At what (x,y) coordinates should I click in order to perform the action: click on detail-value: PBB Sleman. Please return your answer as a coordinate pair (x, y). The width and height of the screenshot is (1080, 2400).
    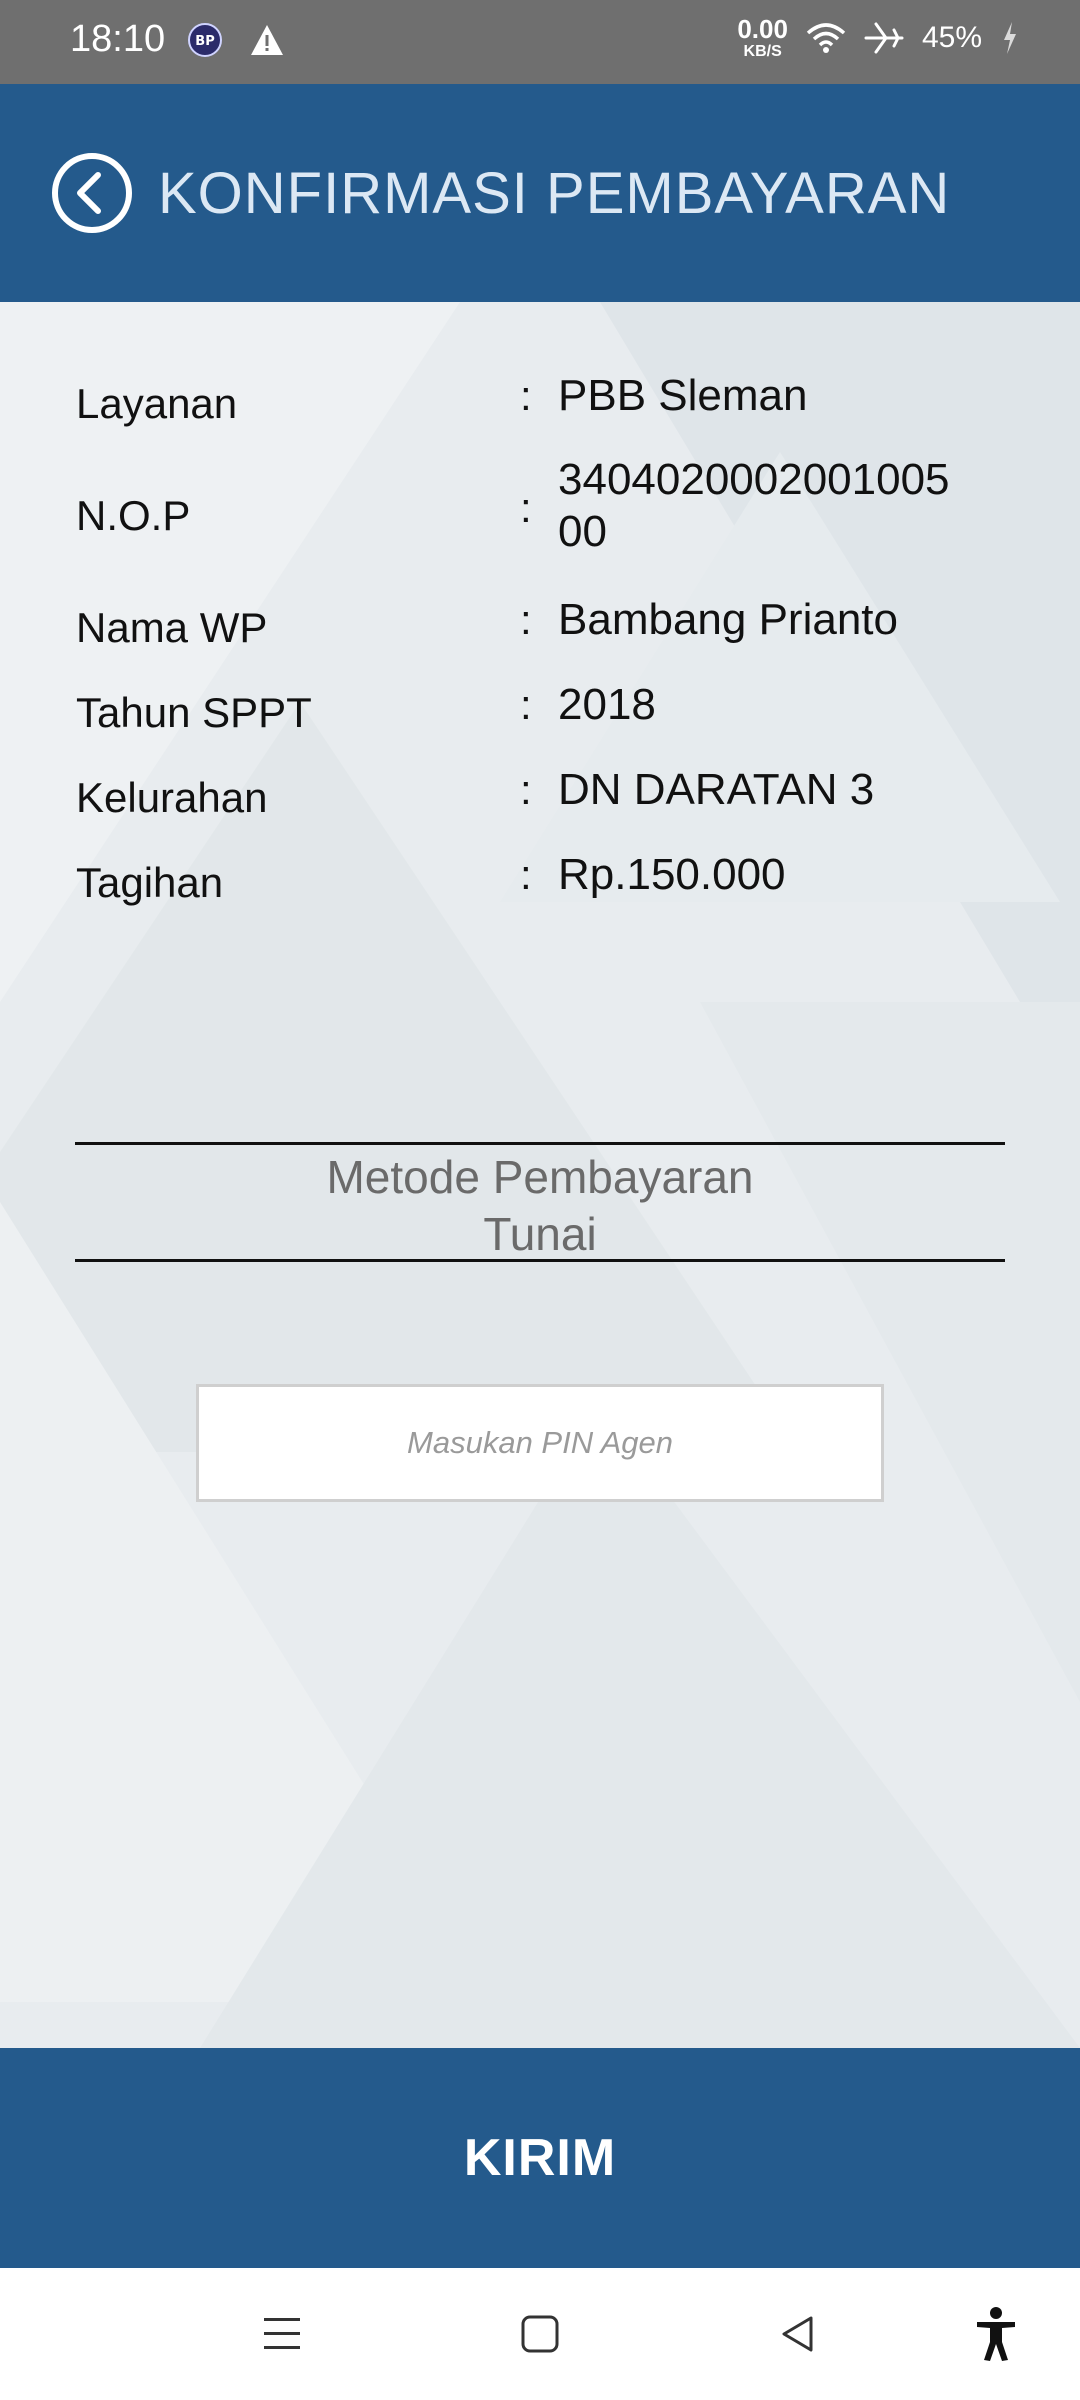
    Looking at the image, I should click on (683, 395).